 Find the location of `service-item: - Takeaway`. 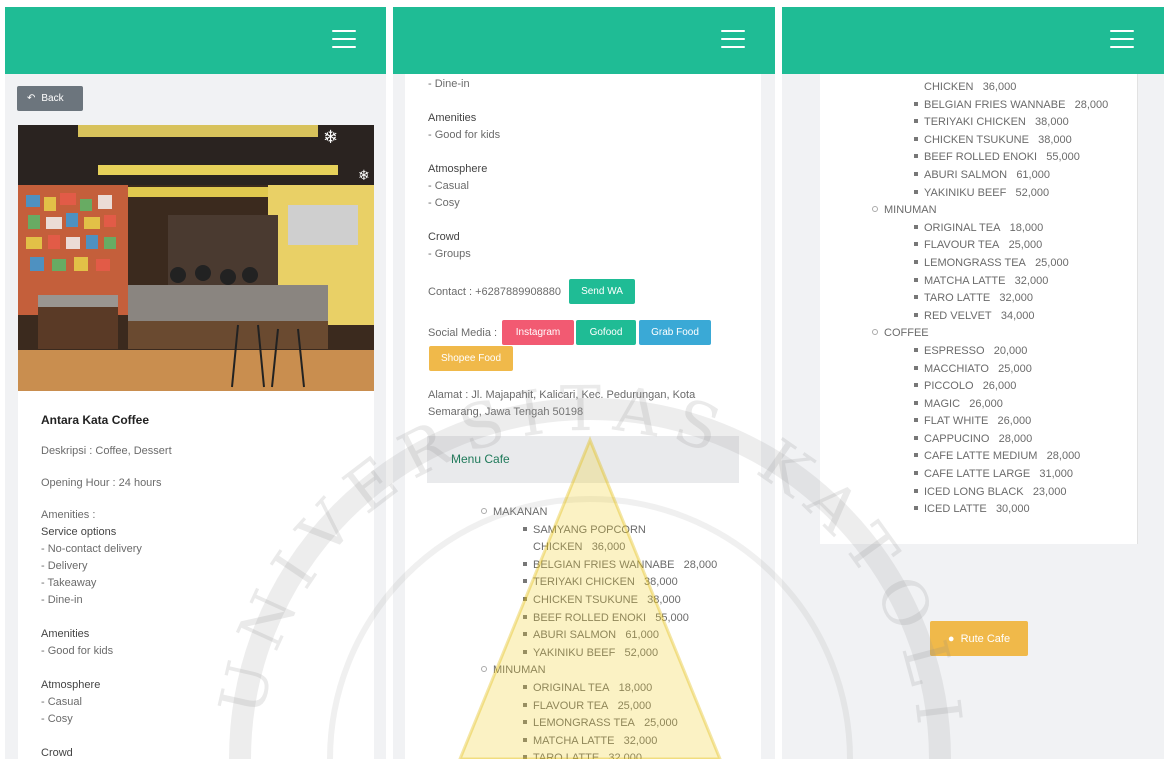

service-item: - Takeaway is located at coordinates (69, 583).